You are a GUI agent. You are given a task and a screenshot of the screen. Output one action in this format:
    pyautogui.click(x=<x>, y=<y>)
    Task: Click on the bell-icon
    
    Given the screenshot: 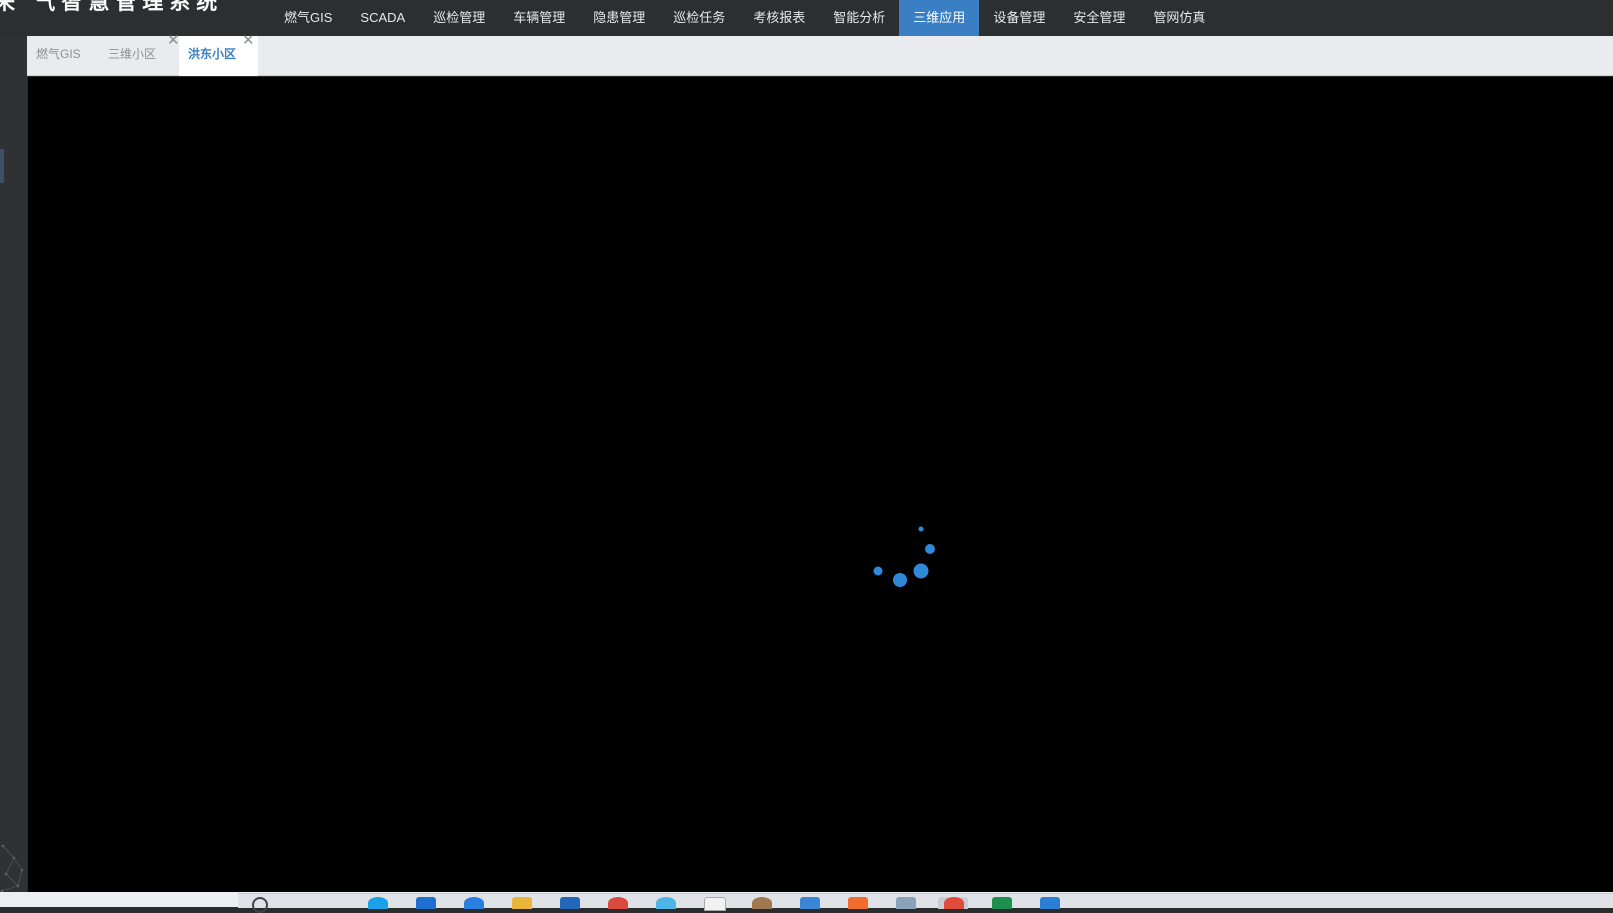 What is the action you would take?
    pyautogui.click(x=1600, y=3)
    